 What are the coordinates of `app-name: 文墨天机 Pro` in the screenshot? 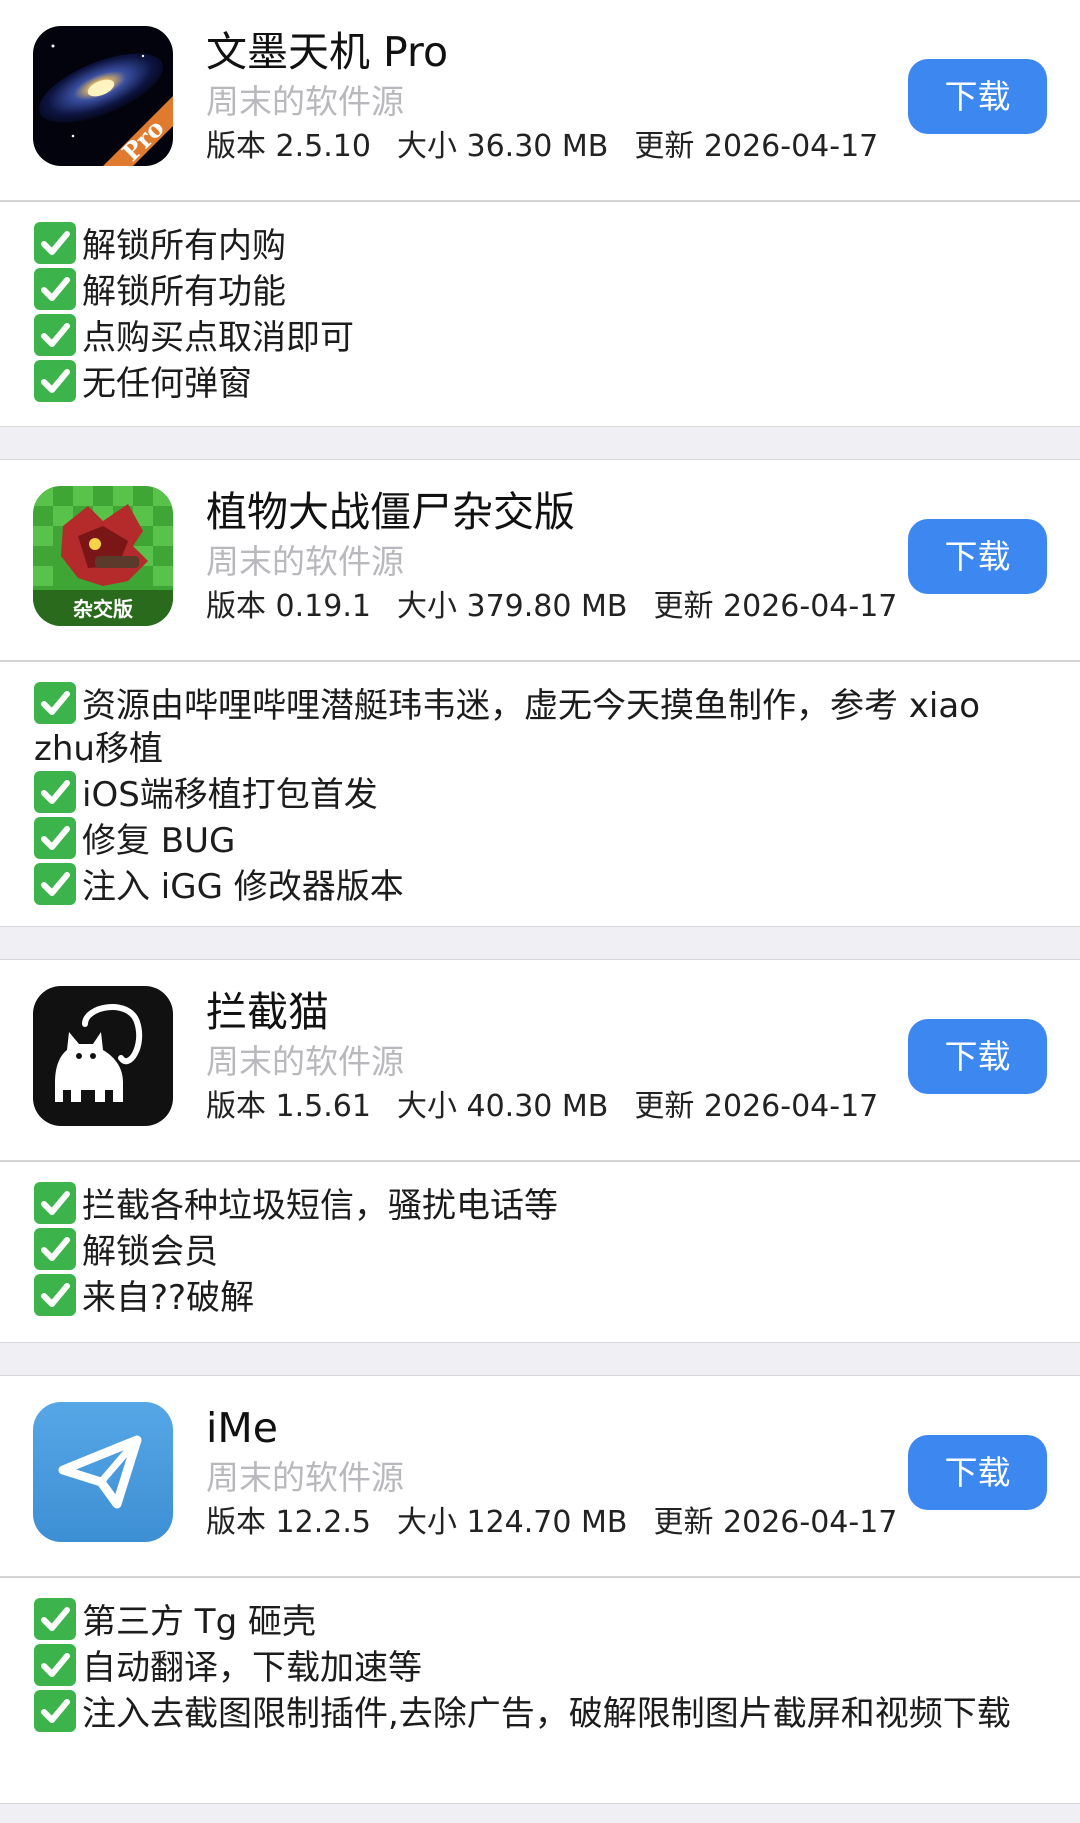 It's located at (327, 52).